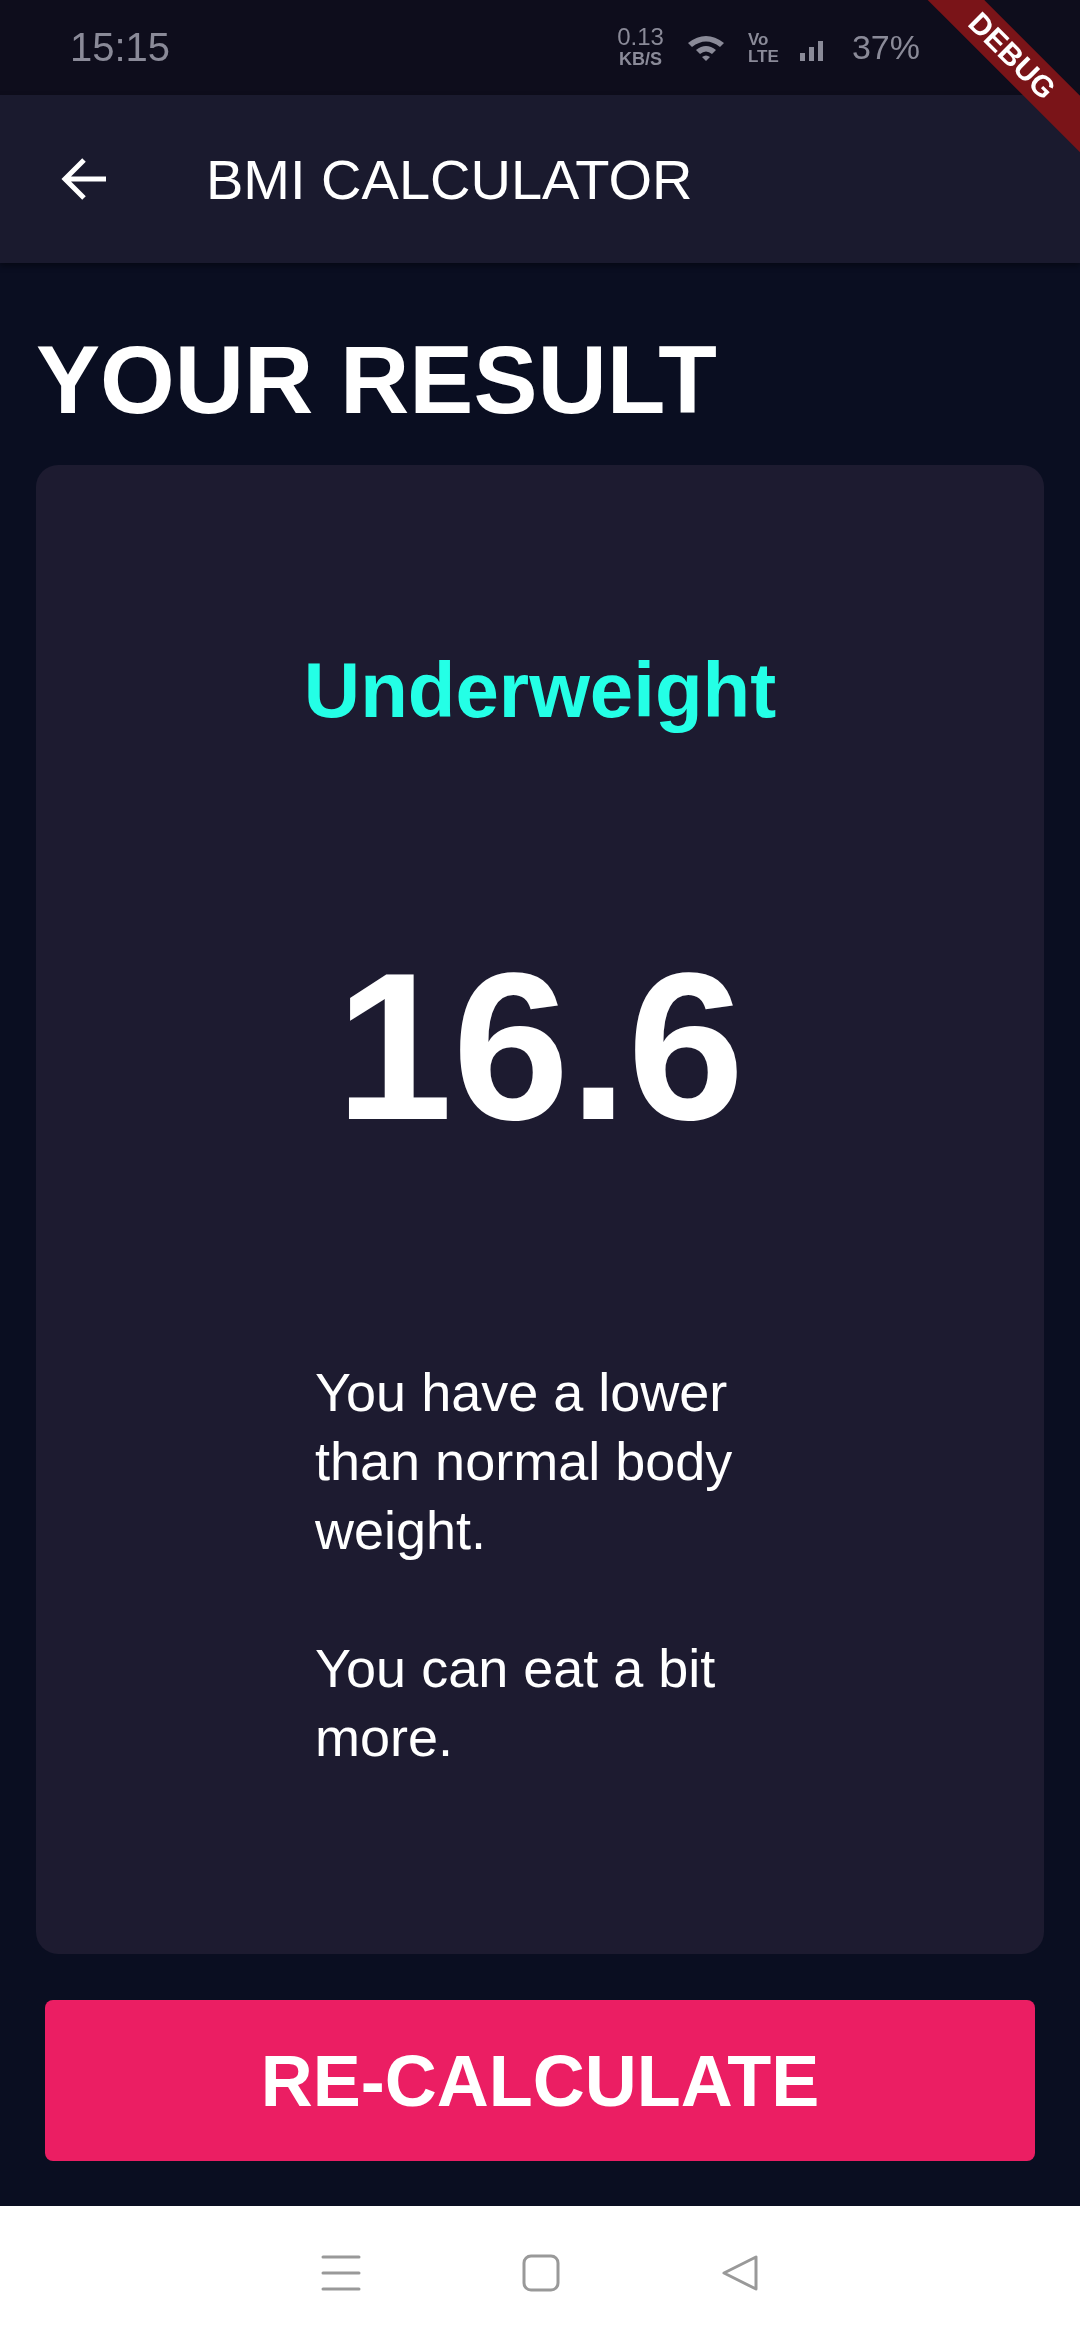 The image size is (1080, 2340). Describe the element at coordinates (740, 2273) in the screenshot. I see `back-icon` at that location.